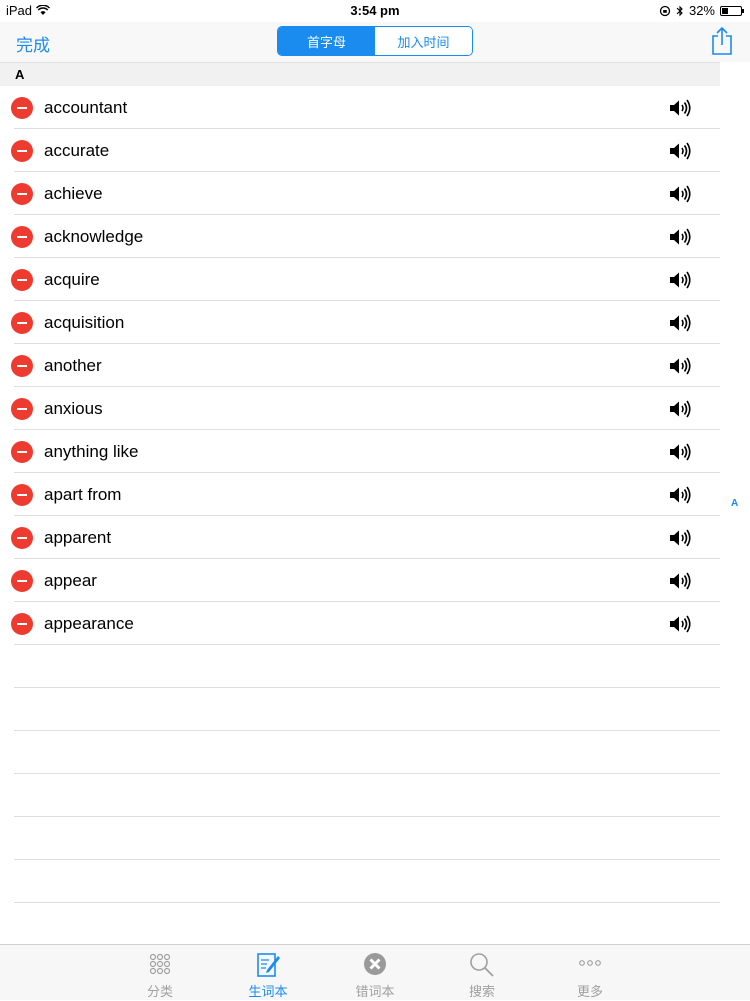  I want to click on word-row: appearance, so click(360, 623).